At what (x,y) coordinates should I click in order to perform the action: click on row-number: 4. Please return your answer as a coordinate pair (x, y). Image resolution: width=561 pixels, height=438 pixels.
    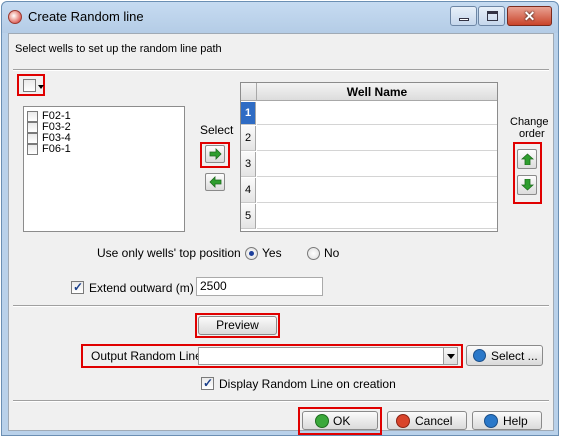
    Looking at the image, I should click on (248, 190).